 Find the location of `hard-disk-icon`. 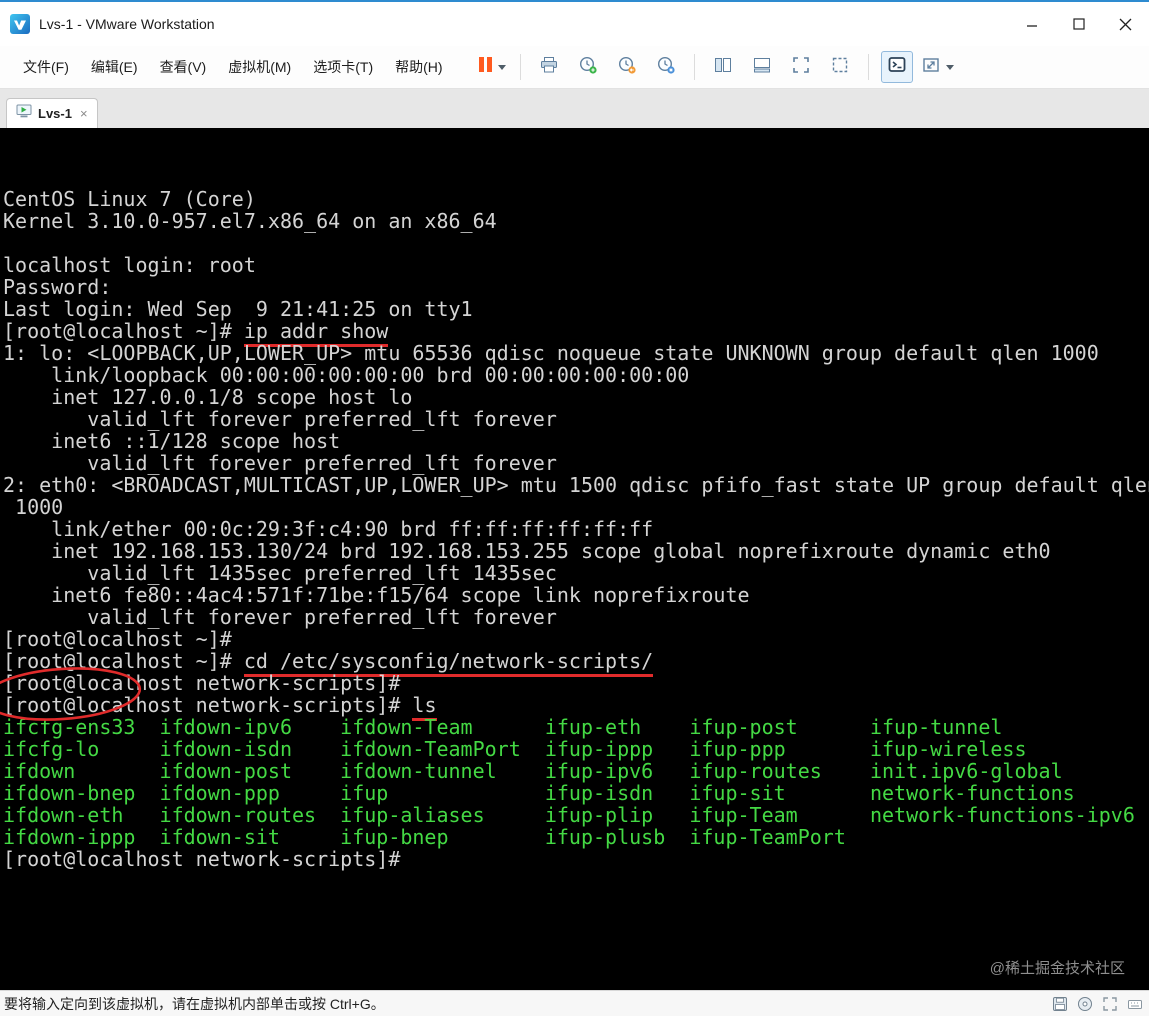

hard-disk-icon is located at coordinates (1060, 1006).